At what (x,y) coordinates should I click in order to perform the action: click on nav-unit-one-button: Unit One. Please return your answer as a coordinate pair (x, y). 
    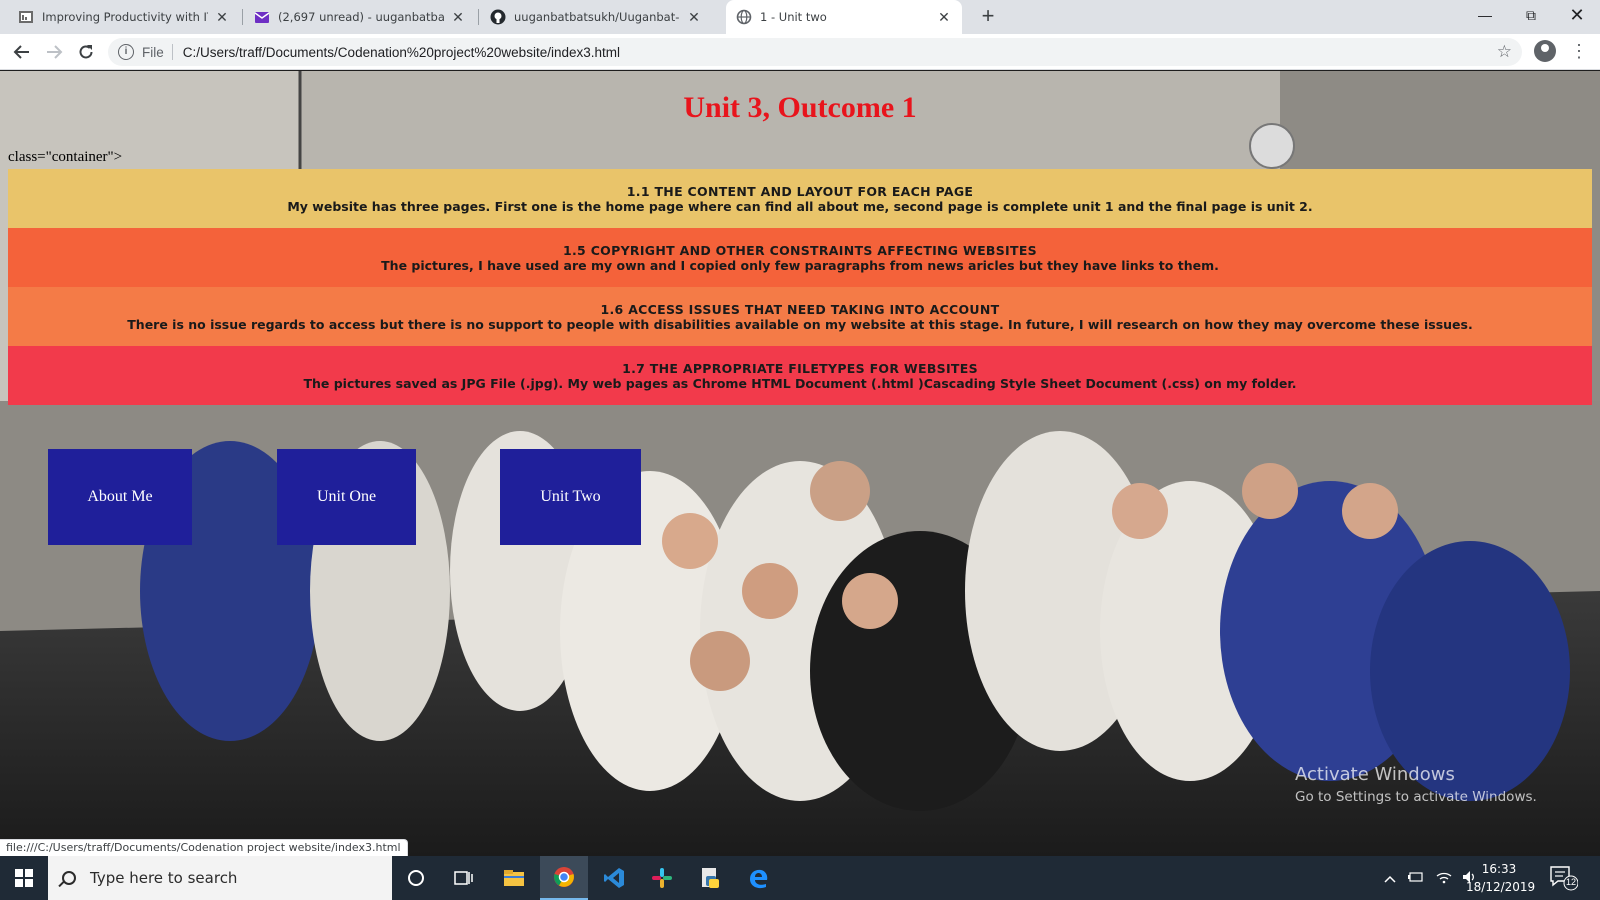
    Looking at the image, I should click on (346, 497).